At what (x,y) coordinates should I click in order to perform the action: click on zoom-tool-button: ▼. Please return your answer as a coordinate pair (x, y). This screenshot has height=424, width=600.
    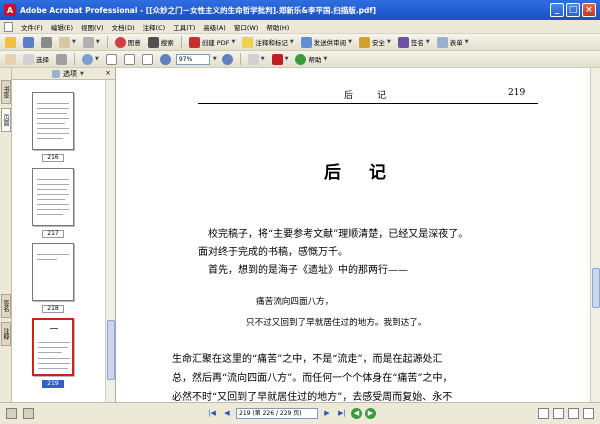
    Looking at the image, I should click on (90, 59).